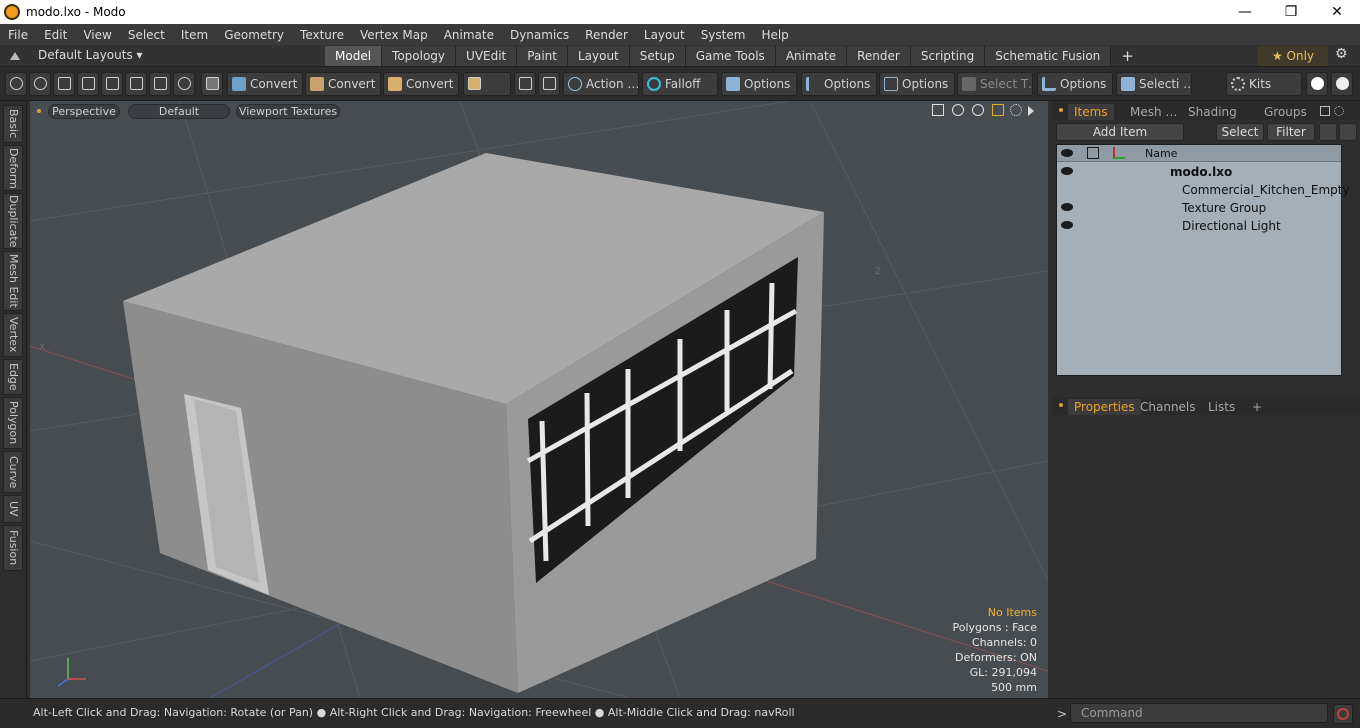 Image resolution: width=1360 pixels, height=728 pixels. Describe the element at coordinates (1199, 208) in the screenshot. I see `tree-item-texture-group: Texture Group` at that location.